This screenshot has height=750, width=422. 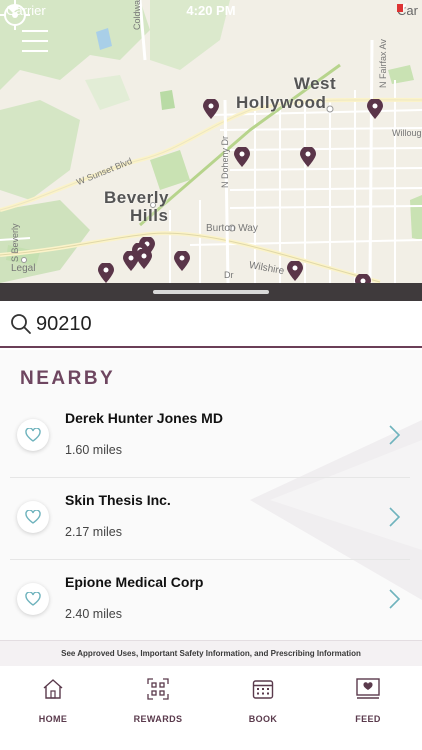 What do you see at coordinates (118, 500) in the screenshot?
I see `result-name: Skin Thesis Inc.` at bounding box center [118, 500].